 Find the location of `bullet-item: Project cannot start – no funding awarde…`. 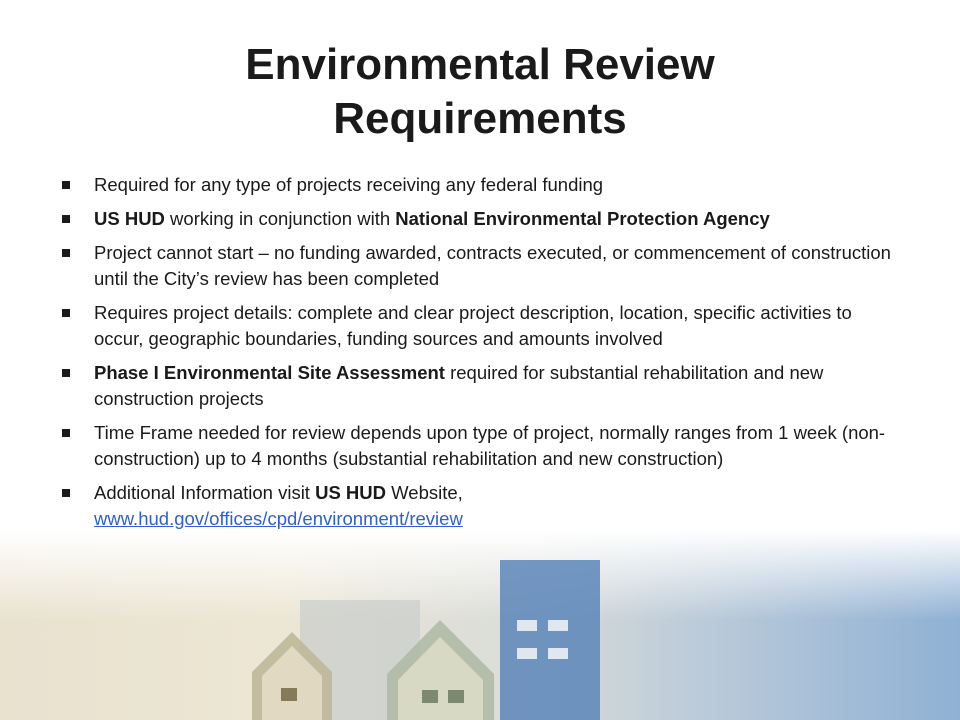

bullet-item: Project cannot start – no funding awarde… is located at coordinates (482, 266).